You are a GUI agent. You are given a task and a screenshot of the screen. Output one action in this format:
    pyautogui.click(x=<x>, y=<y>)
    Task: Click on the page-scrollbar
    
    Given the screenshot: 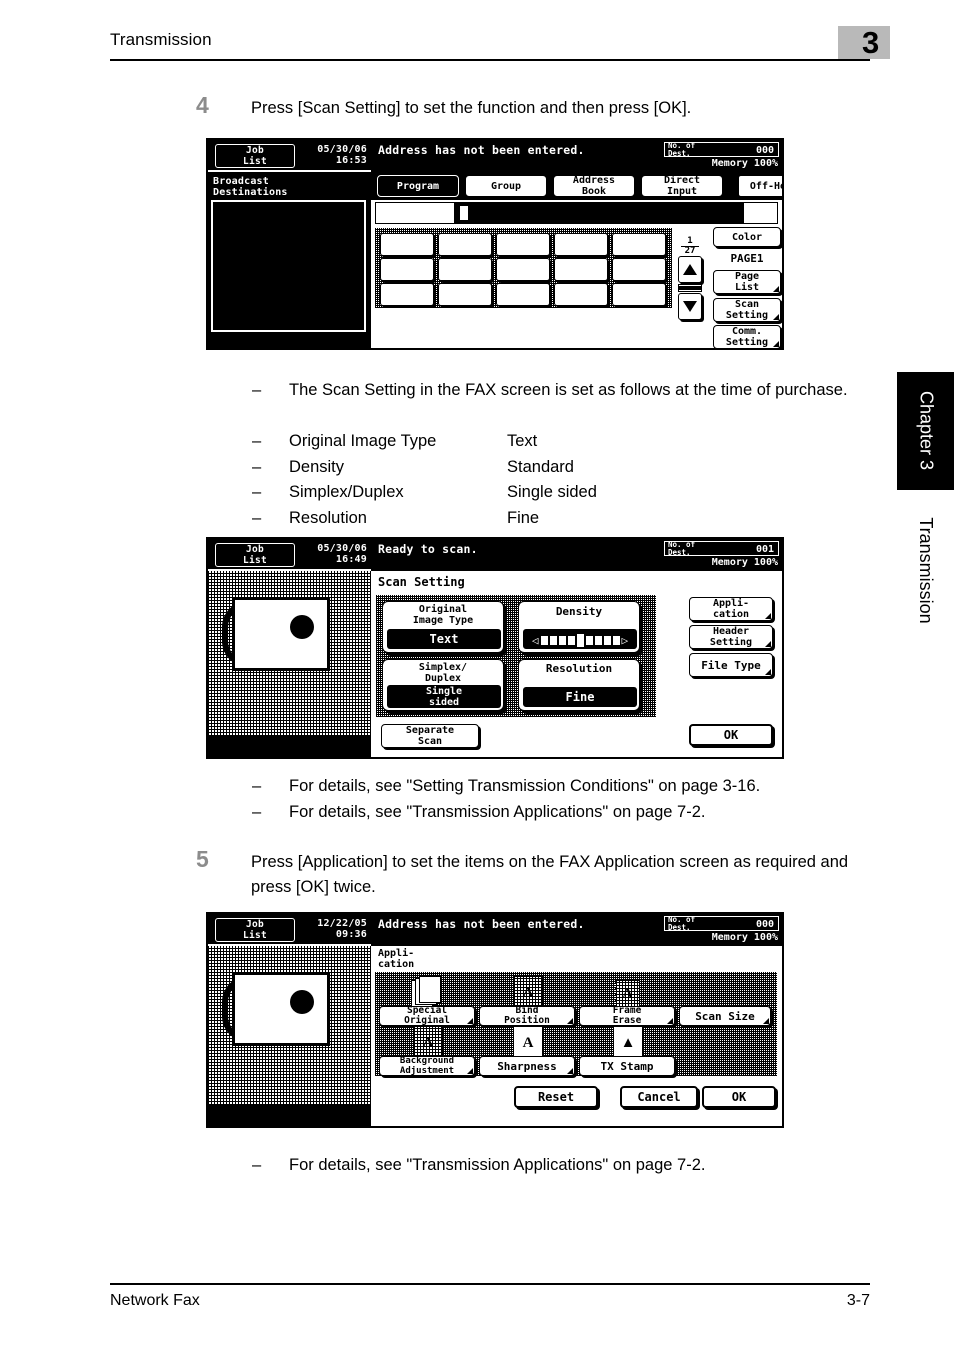 What is the action you would take?
    pyautogui.click(x=690, y=288)
    